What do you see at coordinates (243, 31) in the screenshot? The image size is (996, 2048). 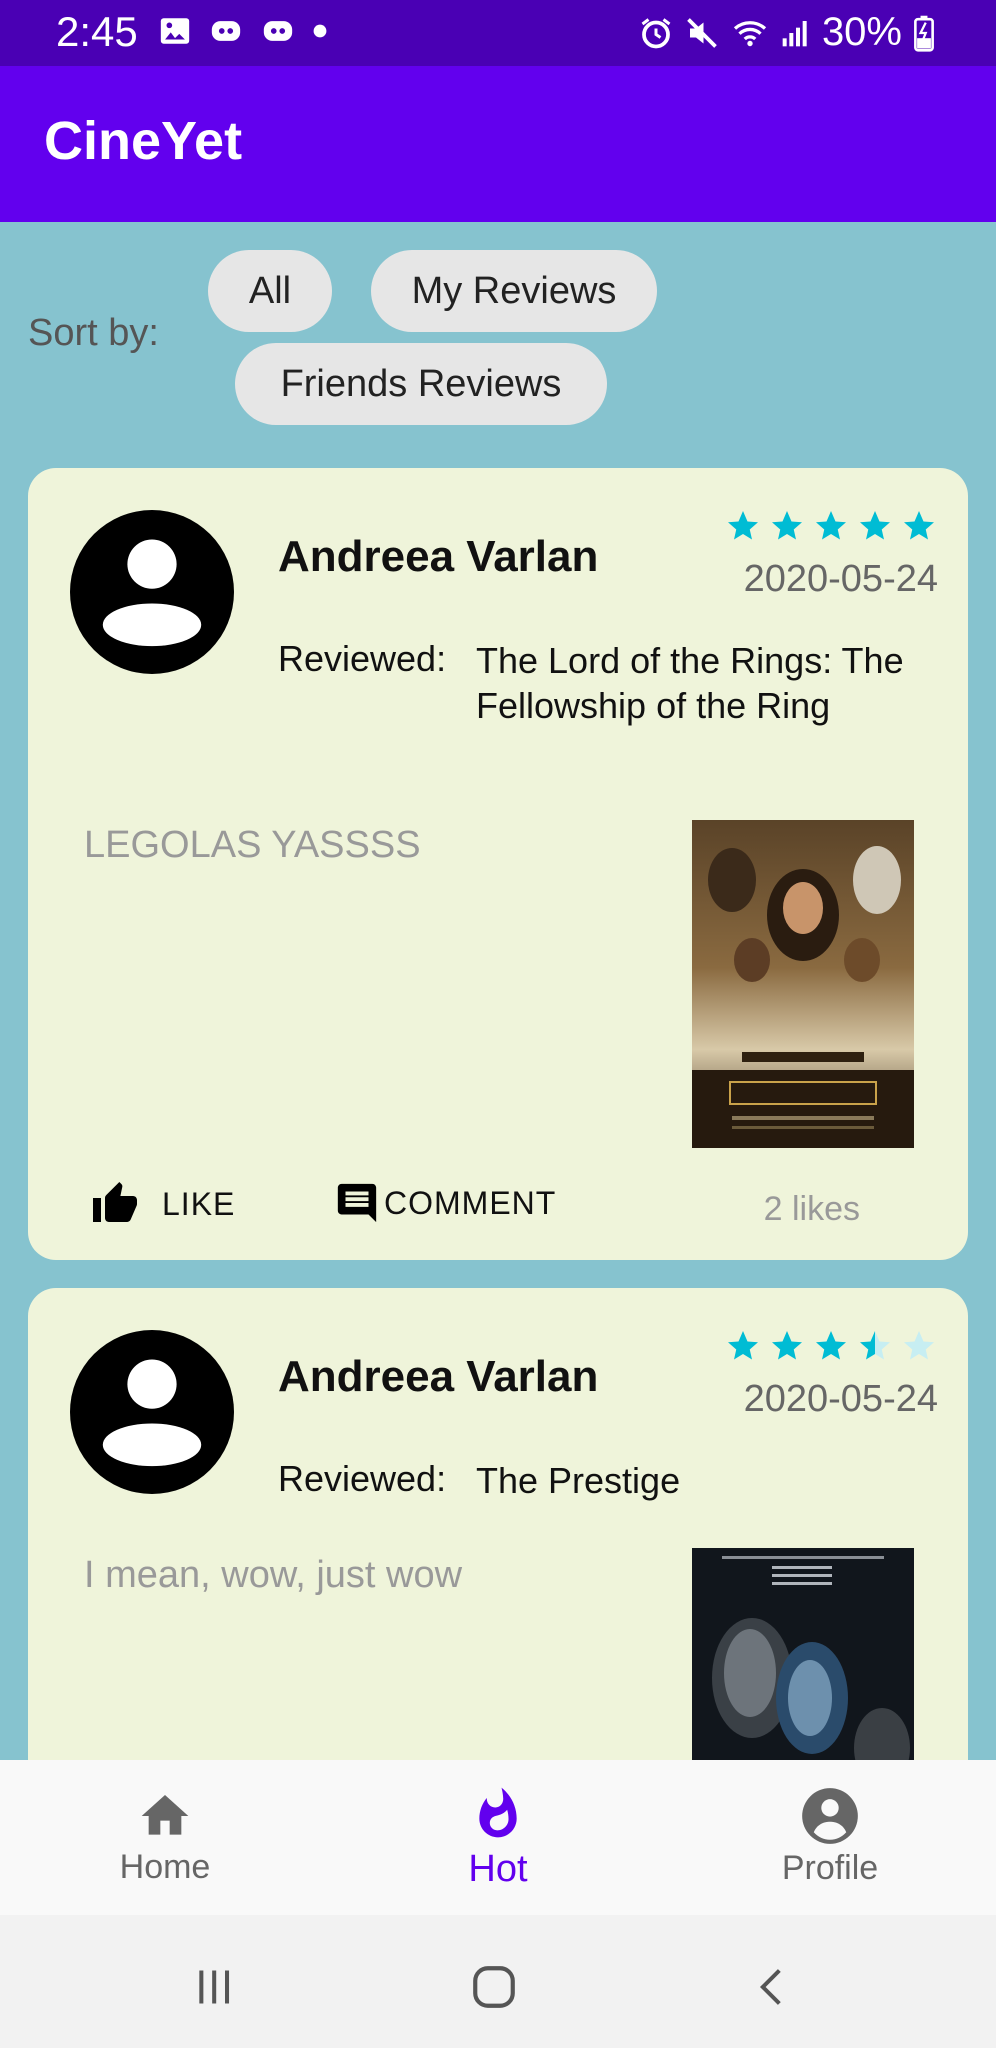 I see `status-notification-icons` at bounding box center [243, 31].